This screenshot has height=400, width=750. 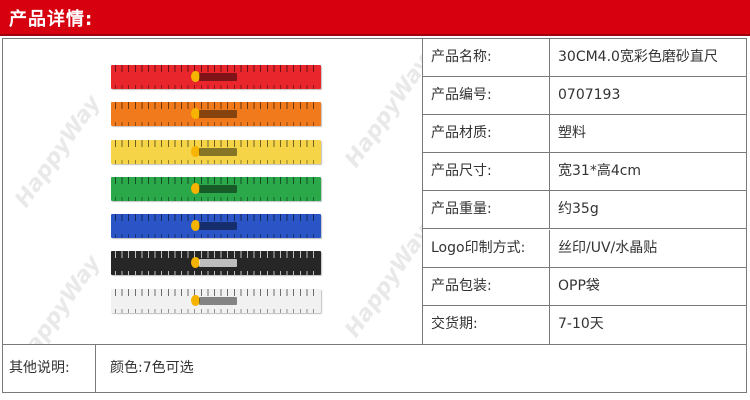 I want to click on spec-row: 交货期: 7-10天, so click(x=584, y=324).